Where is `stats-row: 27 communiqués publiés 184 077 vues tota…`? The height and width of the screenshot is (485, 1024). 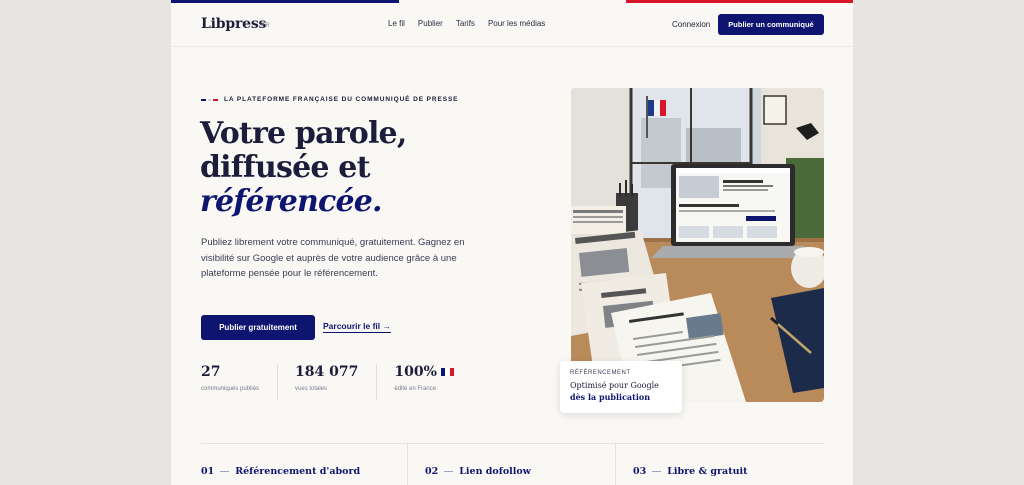
stats-row: 27 communiqués publiés 184 077 vues tota… is located at coordinates (345, 382).